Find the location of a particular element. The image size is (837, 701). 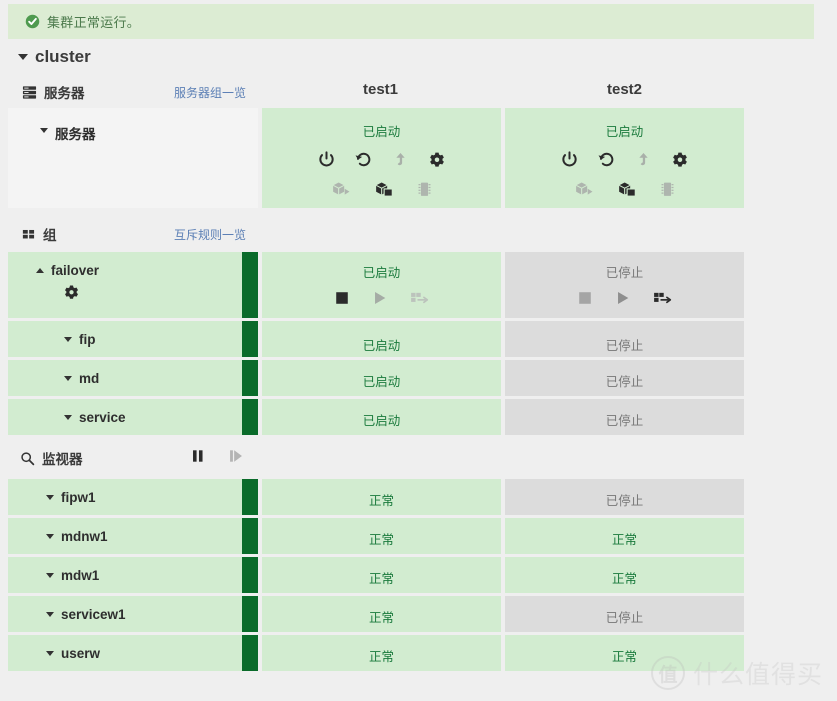

group-cell-failover-test2: 已停止 is located at coordinates (624, 285).